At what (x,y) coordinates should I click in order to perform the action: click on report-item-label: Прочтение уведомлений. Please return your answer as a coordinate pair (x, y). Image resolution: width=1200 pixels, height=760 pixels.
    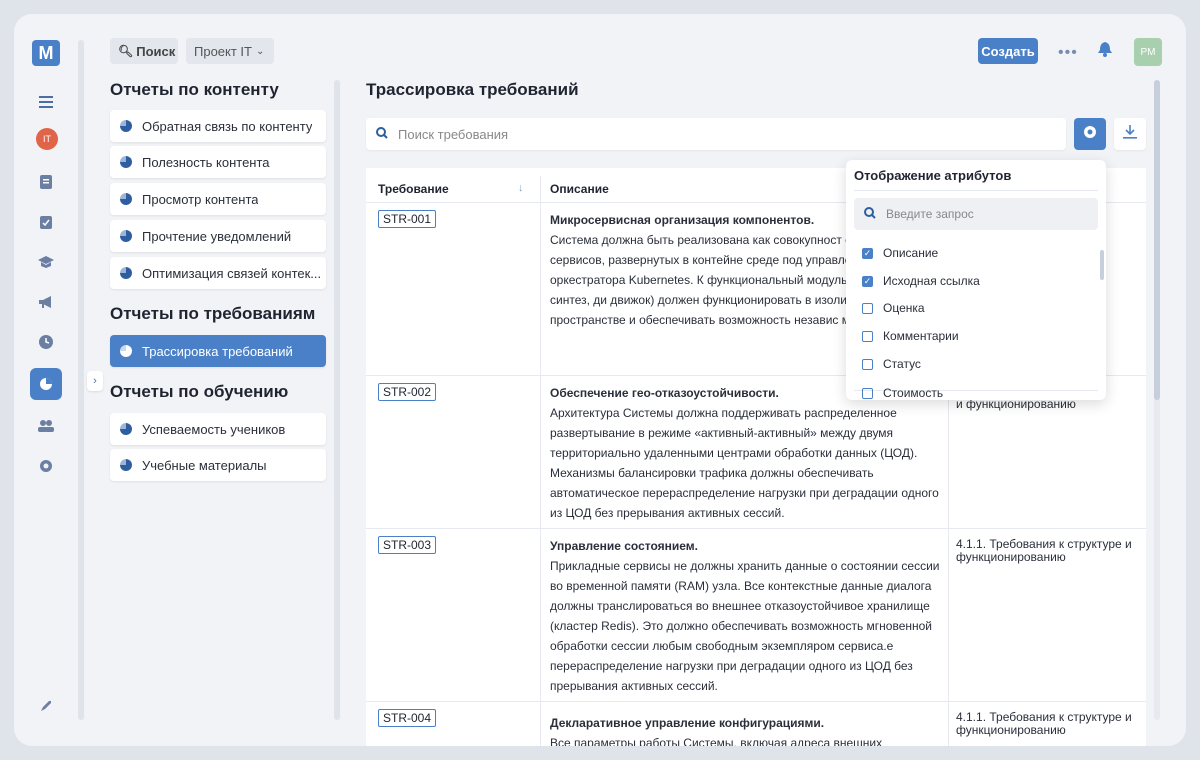
    Looking at the image, I should click on (217, 236).